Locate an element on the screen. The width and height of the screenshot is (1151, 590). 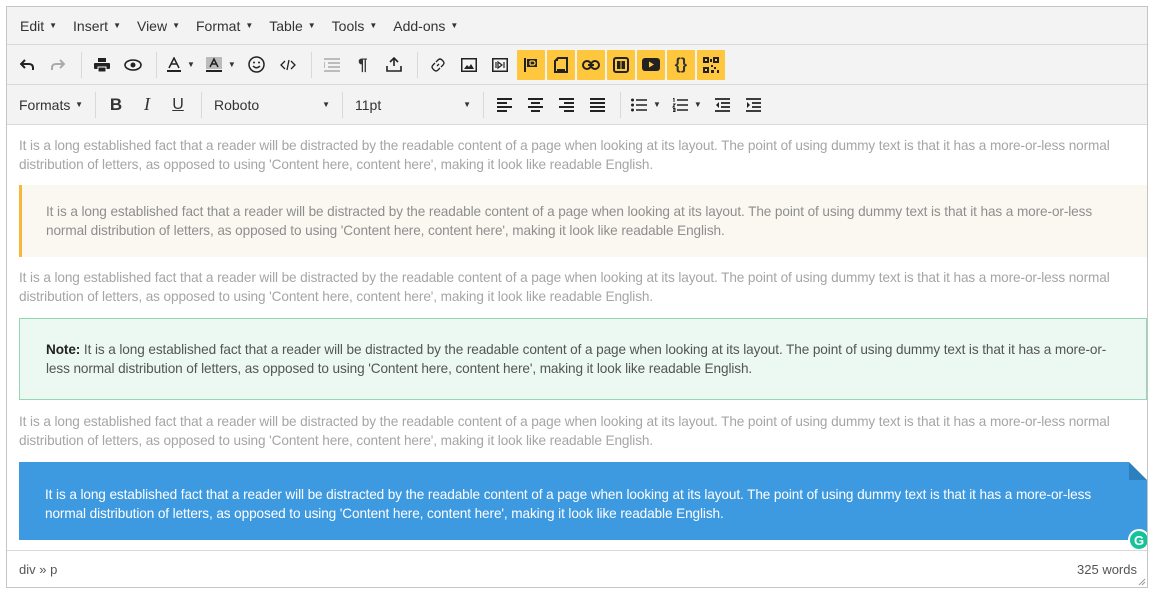
menu-addons: Add-ons ▼ is located at coordinates (426, 26).